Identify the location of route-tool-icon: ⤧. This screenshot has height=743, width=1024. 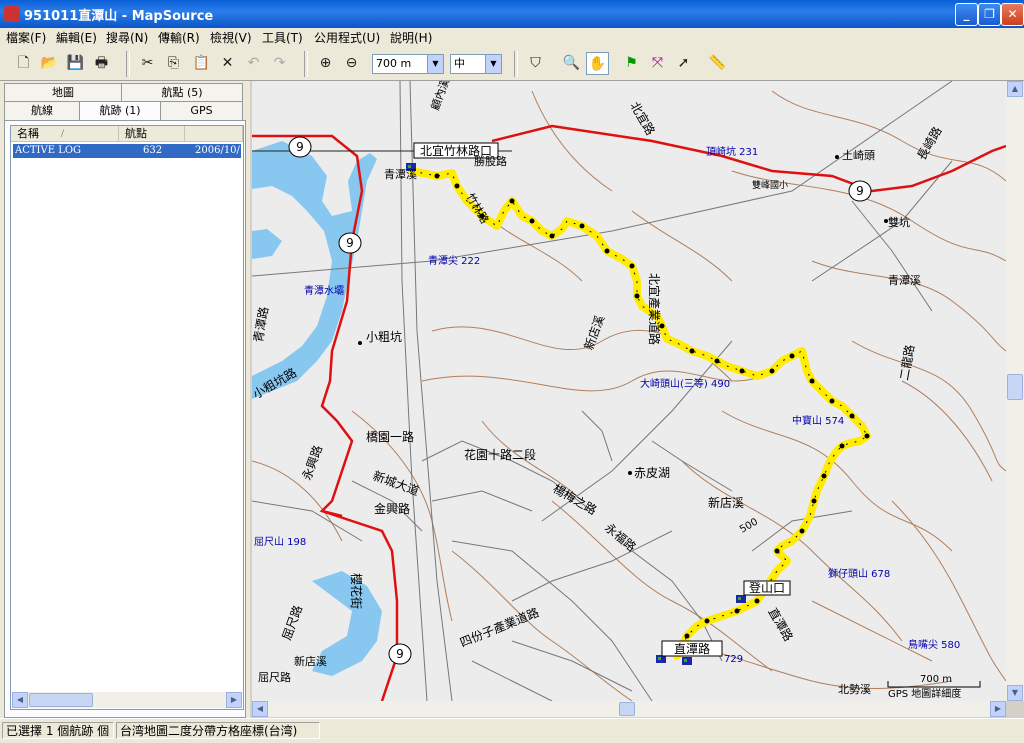
(657, 63).